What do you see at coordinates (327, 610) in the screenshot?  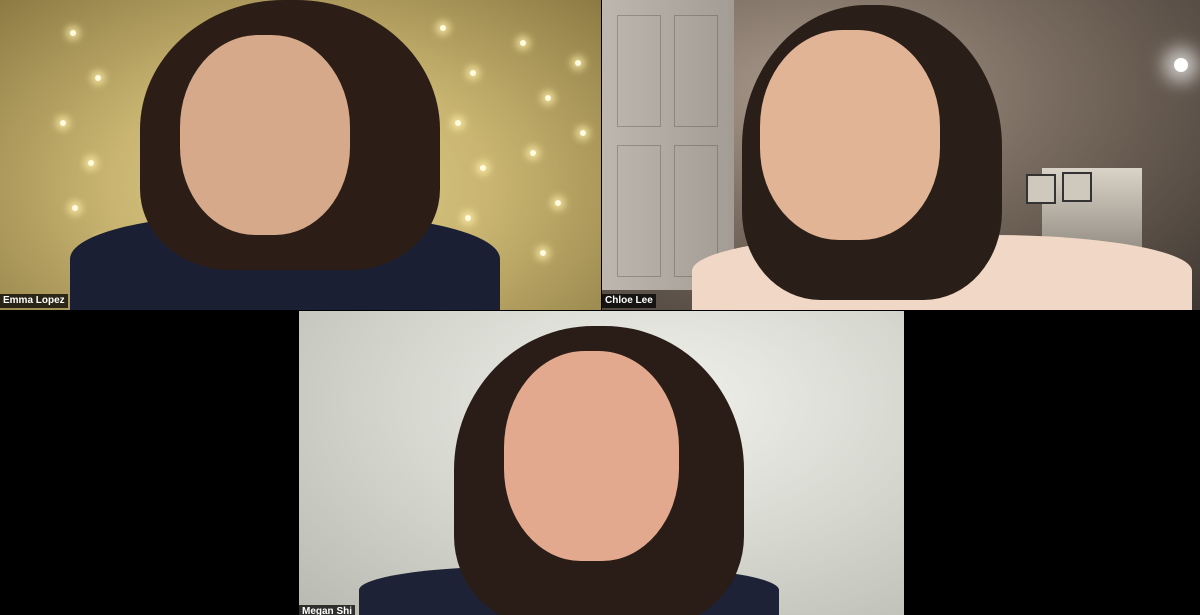 I see `participant-name-label: Megan Shi` at bounding box center [327, 610].